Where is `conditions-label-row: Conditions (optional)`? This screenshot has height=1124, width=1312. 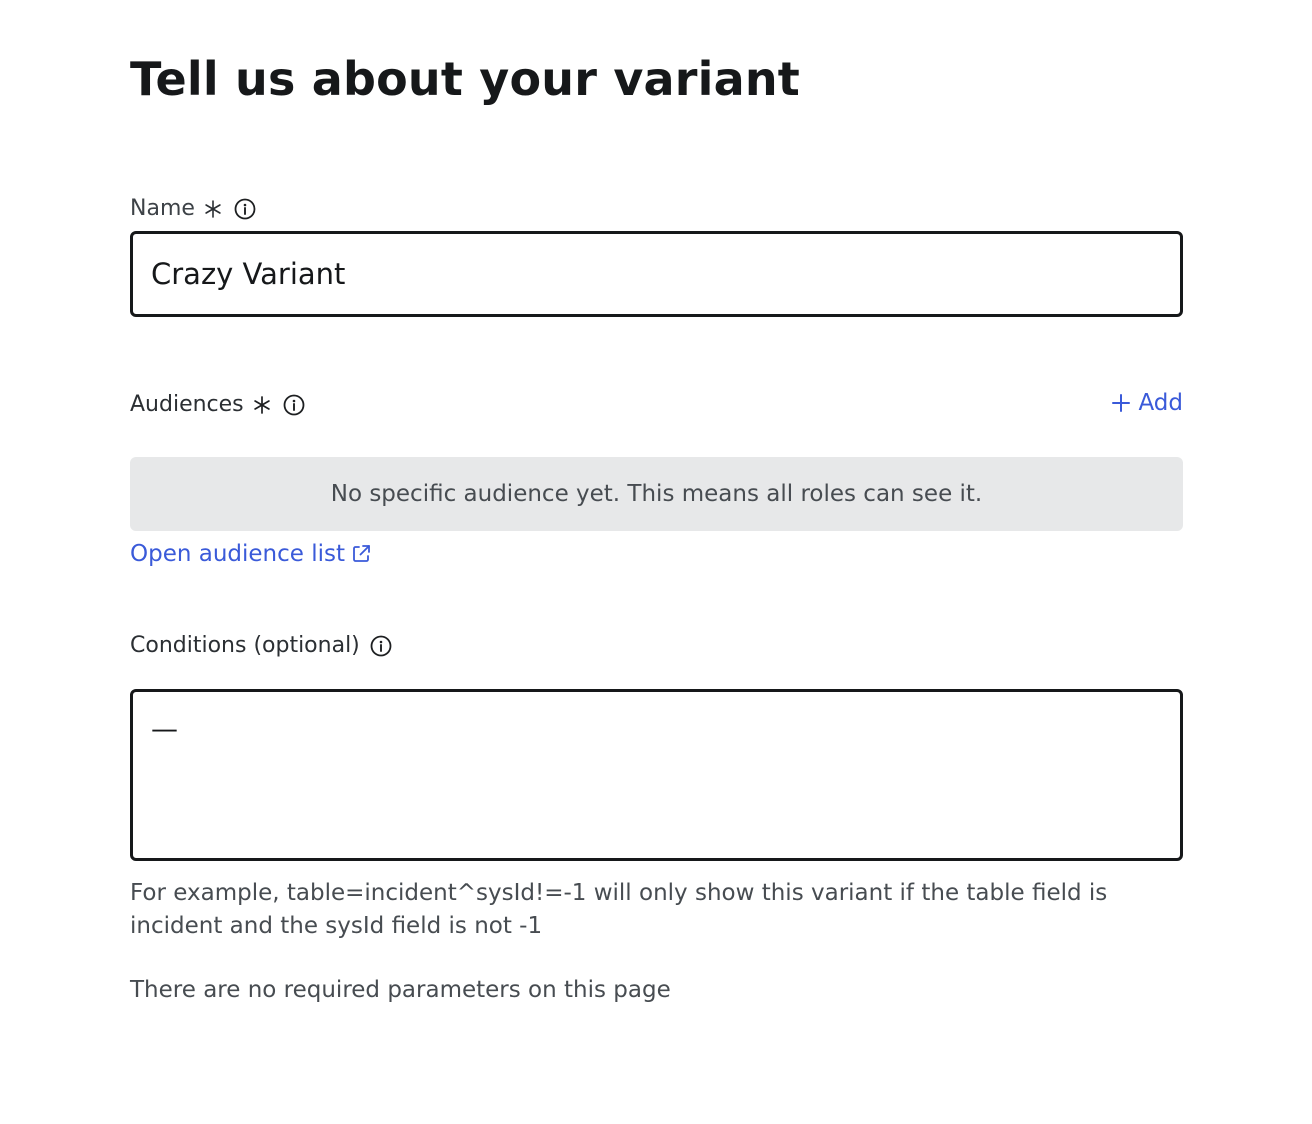 conditions-label-row: Conditions (optional) is located at coordinates (261, 645).